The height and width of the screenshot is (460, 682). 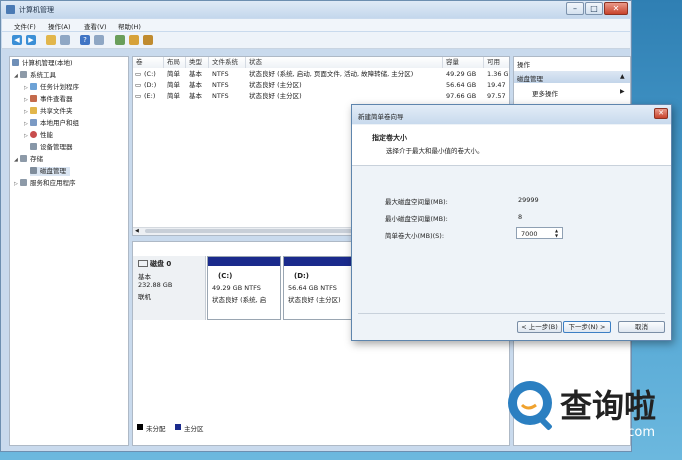 What do you see at coordinates (523, 65) in the screenshot?
I see `actions-header: 操作` at bounding box center [523, 65].